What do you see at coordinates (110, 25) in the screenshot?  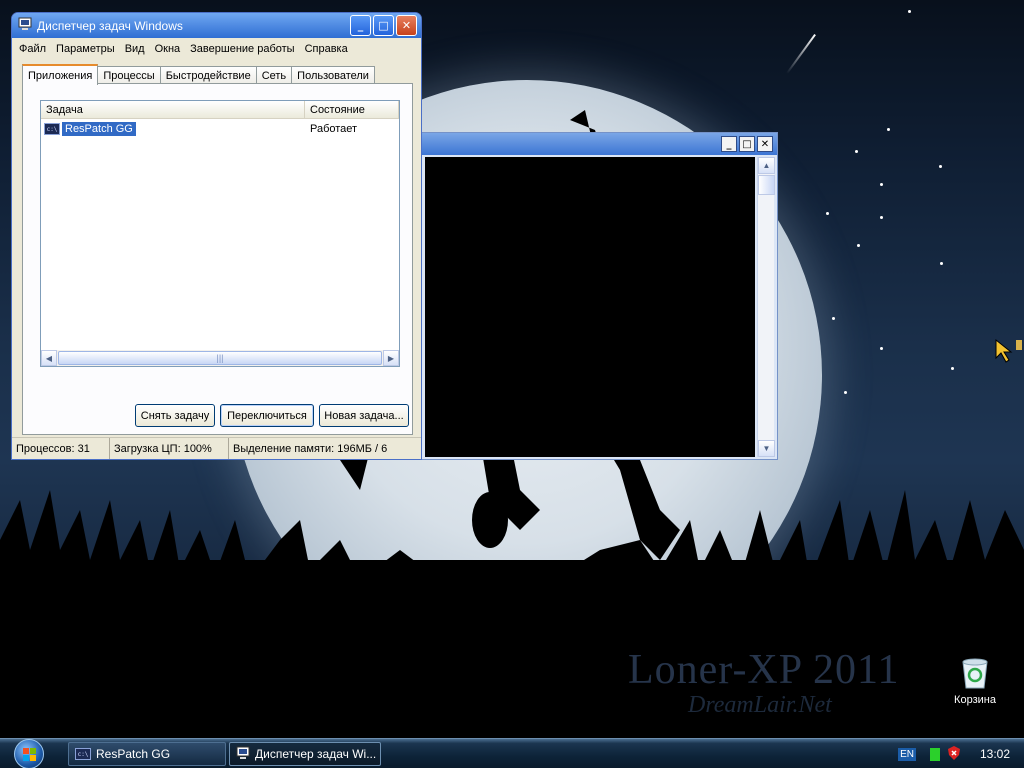 I see `window-title: Диспетчер задач Windows` at bounding box center [110, 25].